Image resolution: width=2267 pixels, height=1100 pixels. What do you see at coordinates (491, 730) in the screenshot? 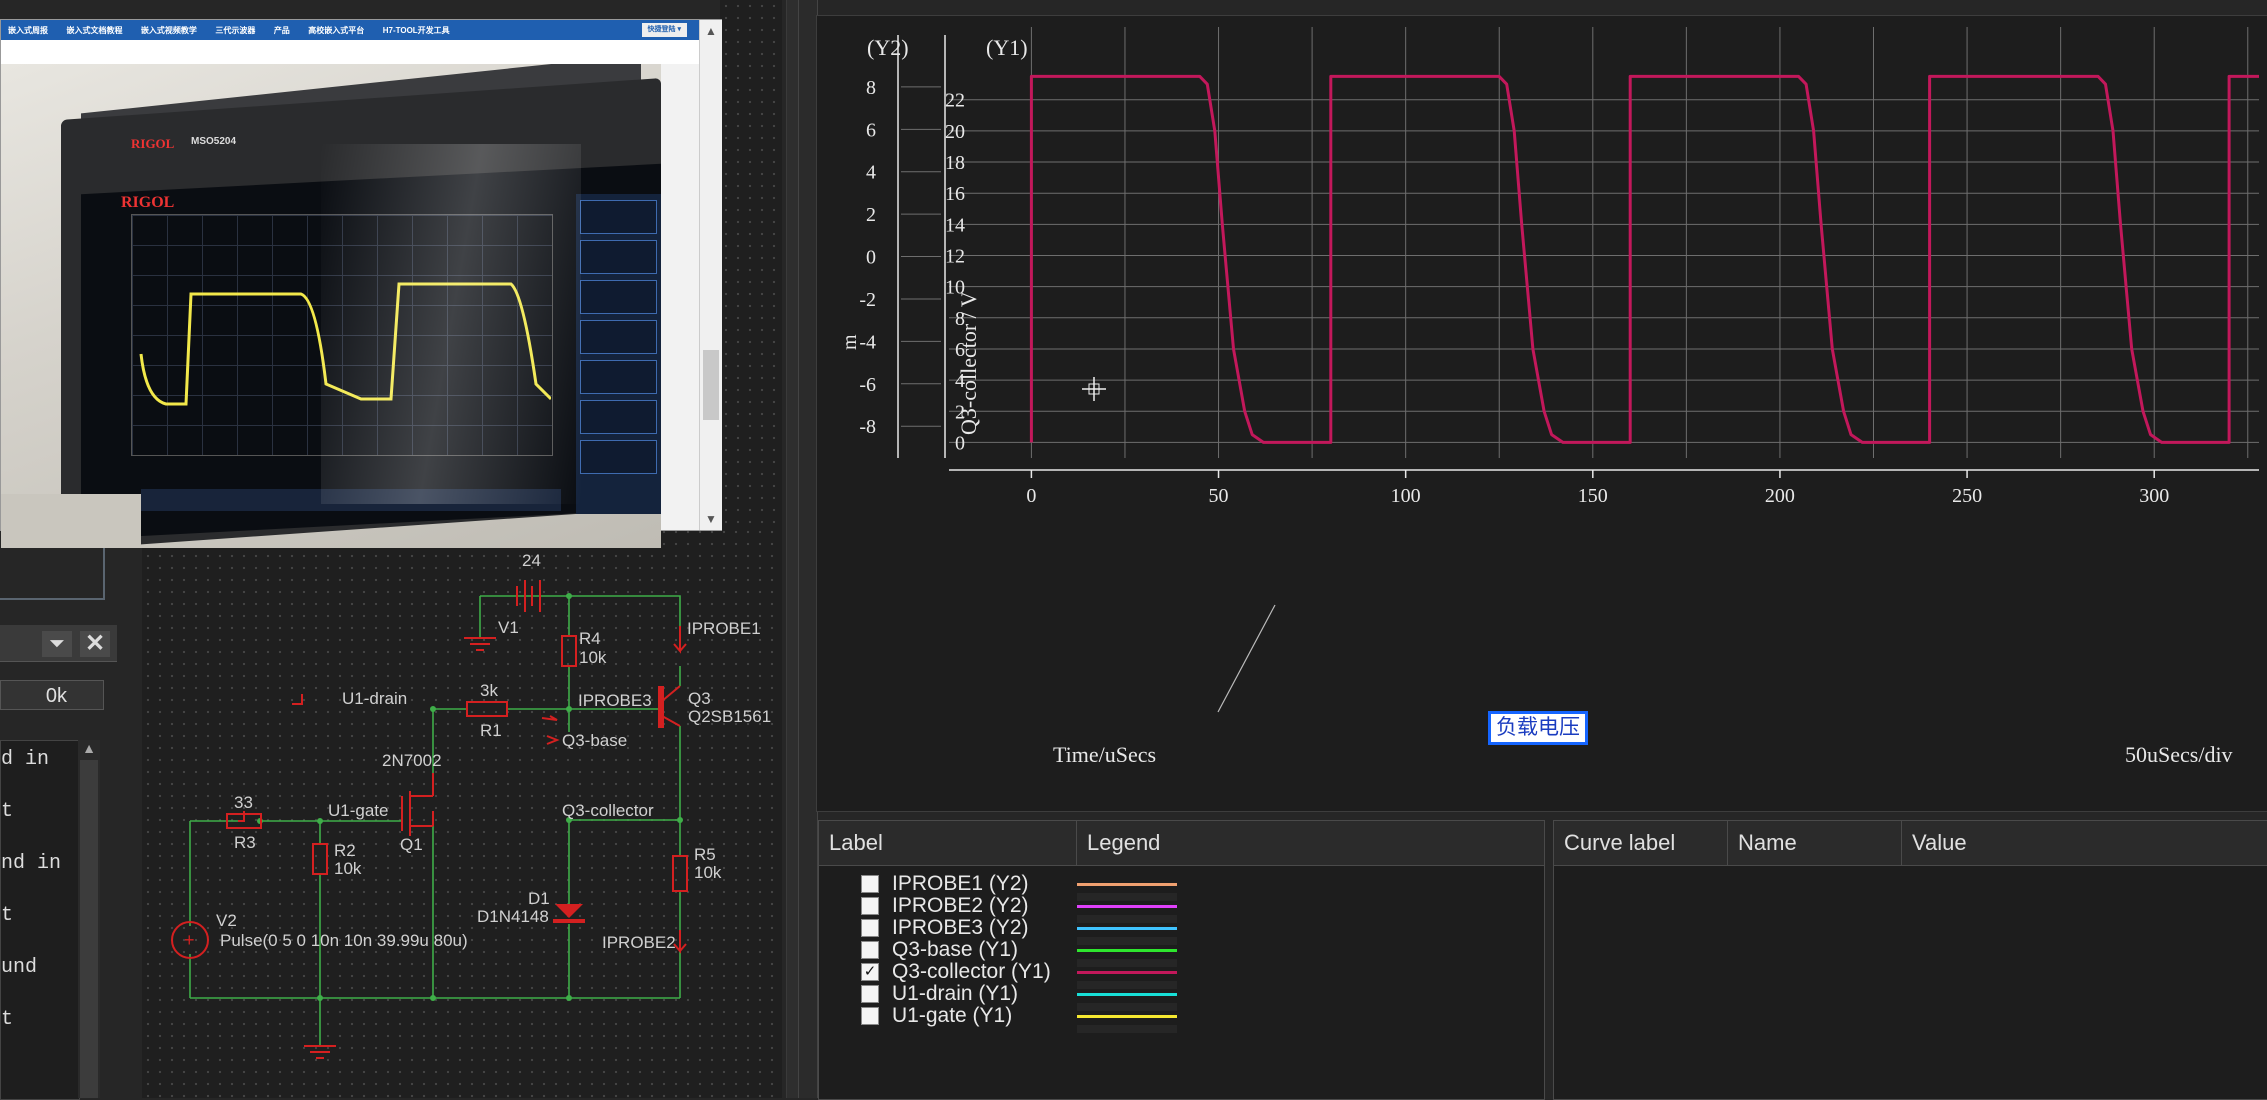
I see `r1-label: R1` at bounding box center [491, 730].